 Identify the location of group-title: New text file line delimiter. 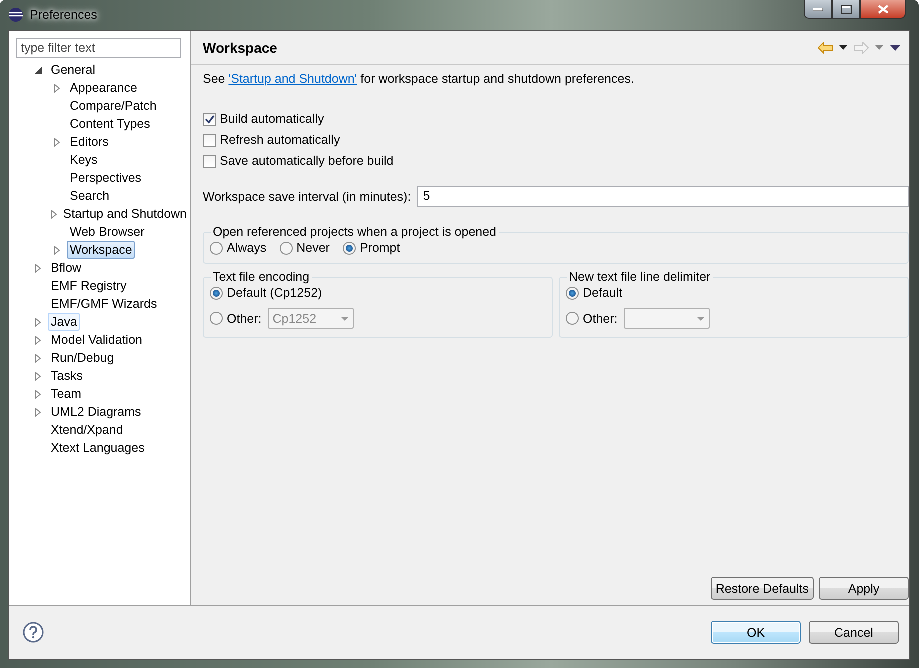
(640, 277).